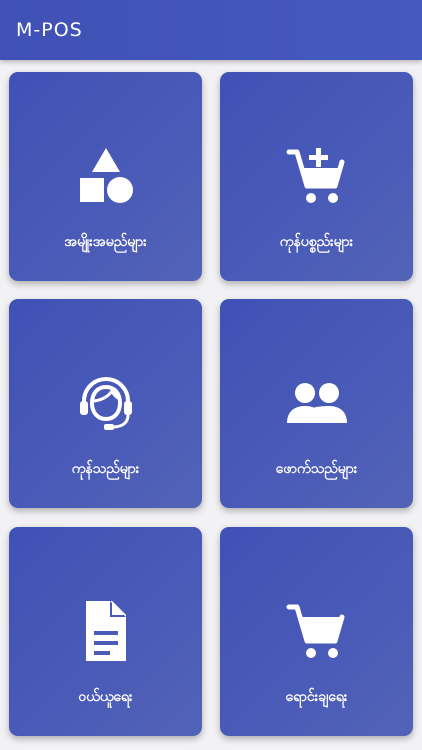 This screenshot has width=422, height=750. I want to click on shapes-icon, so click(105, 176).